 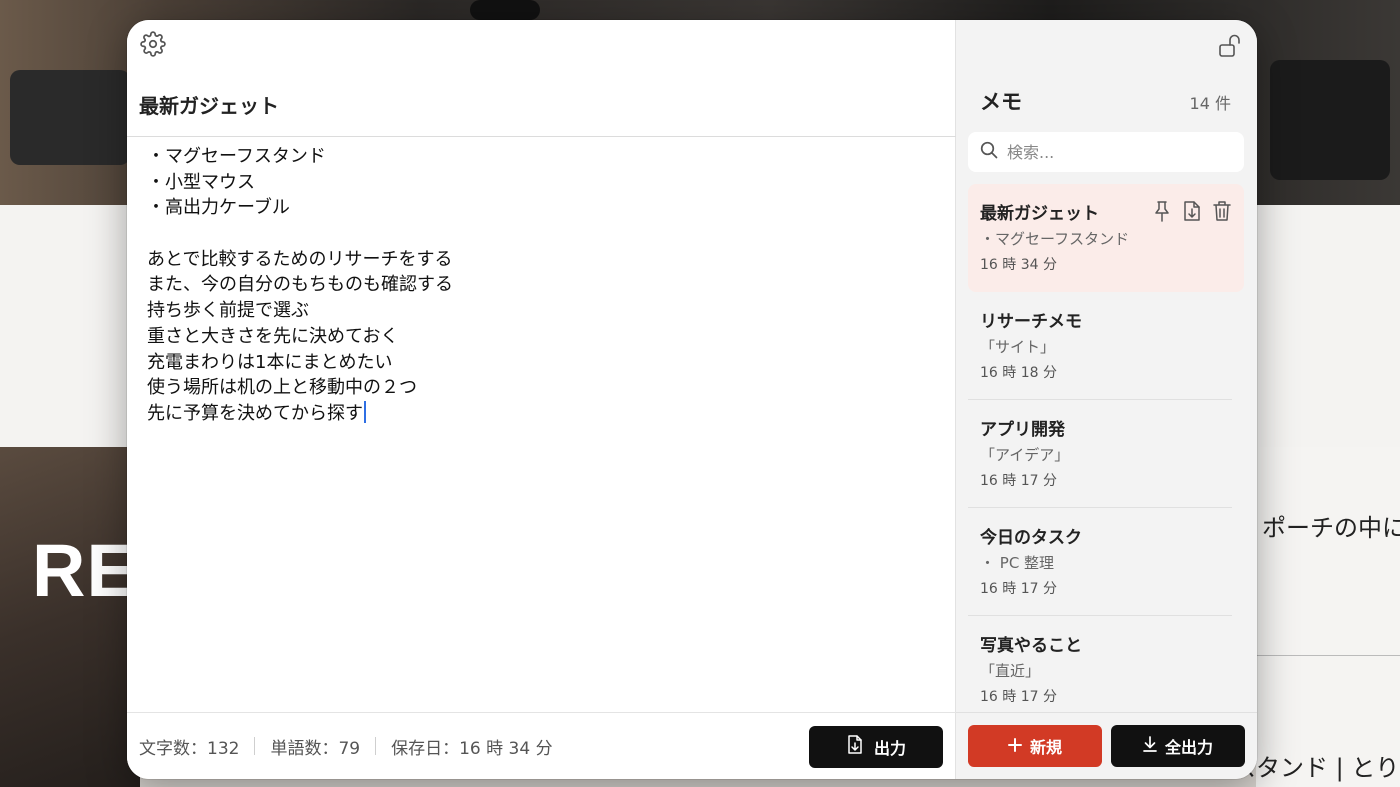 What do you see at coordinates (1031, 322) in the screenshot?
I see `note-item-title: リサーチメモ` at bounding box center [1031, 322].